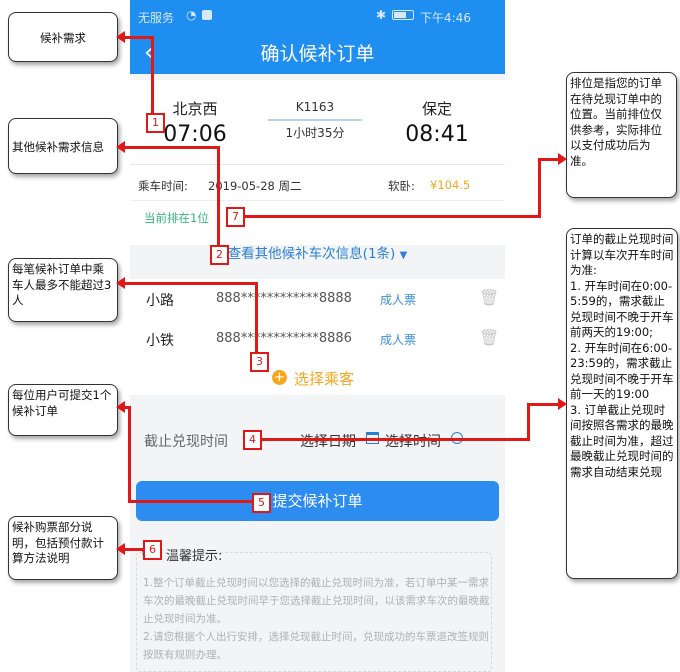  What do you see at coordinates (63, 290) in the screenshot?
I see `callout-passenger-limit: 每笔候补订单中乘车人最多不能超过3人` at bounding box center [63, 290].